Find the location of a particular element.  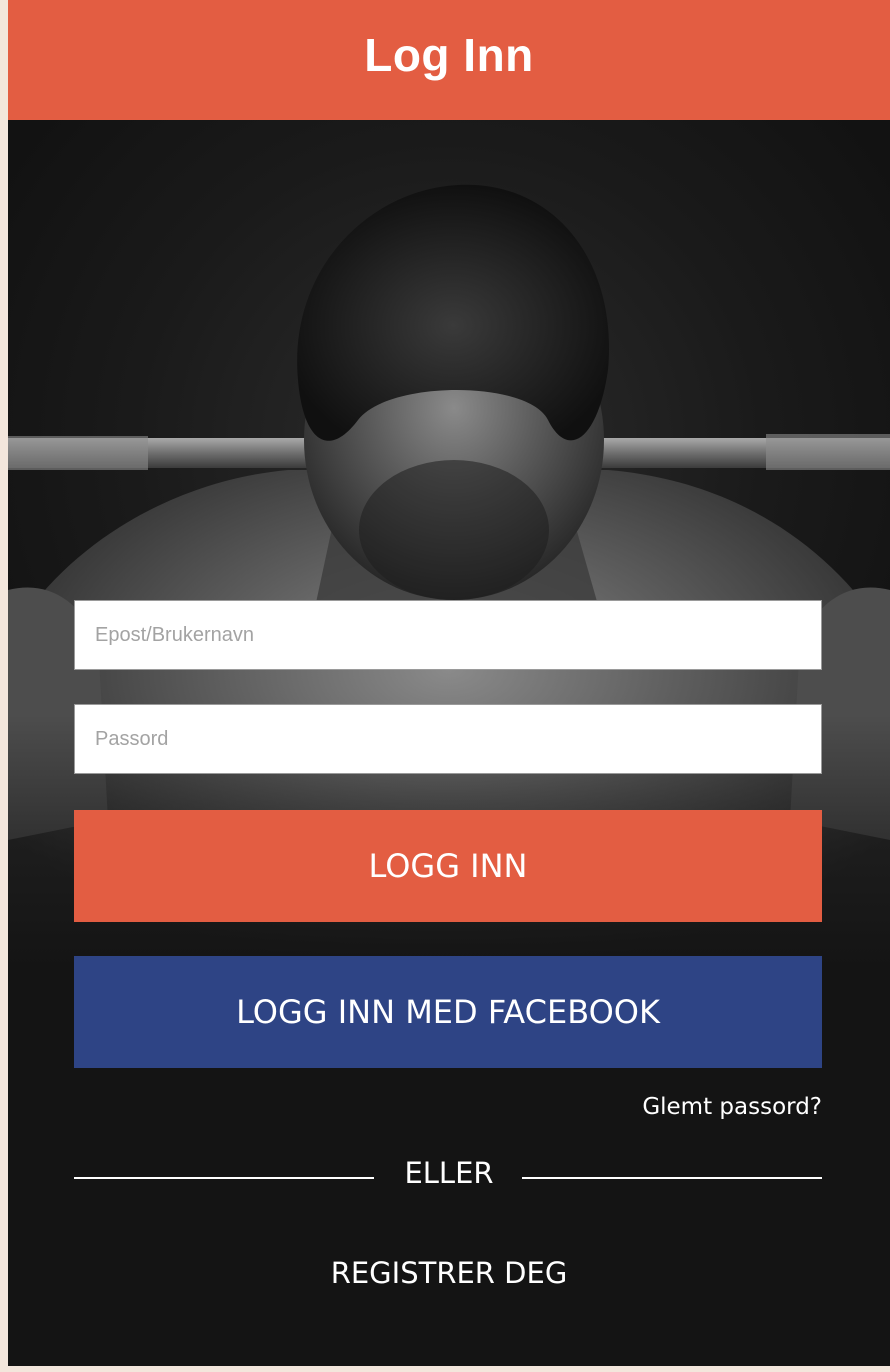

password-field is located at coordinates (448, 739).